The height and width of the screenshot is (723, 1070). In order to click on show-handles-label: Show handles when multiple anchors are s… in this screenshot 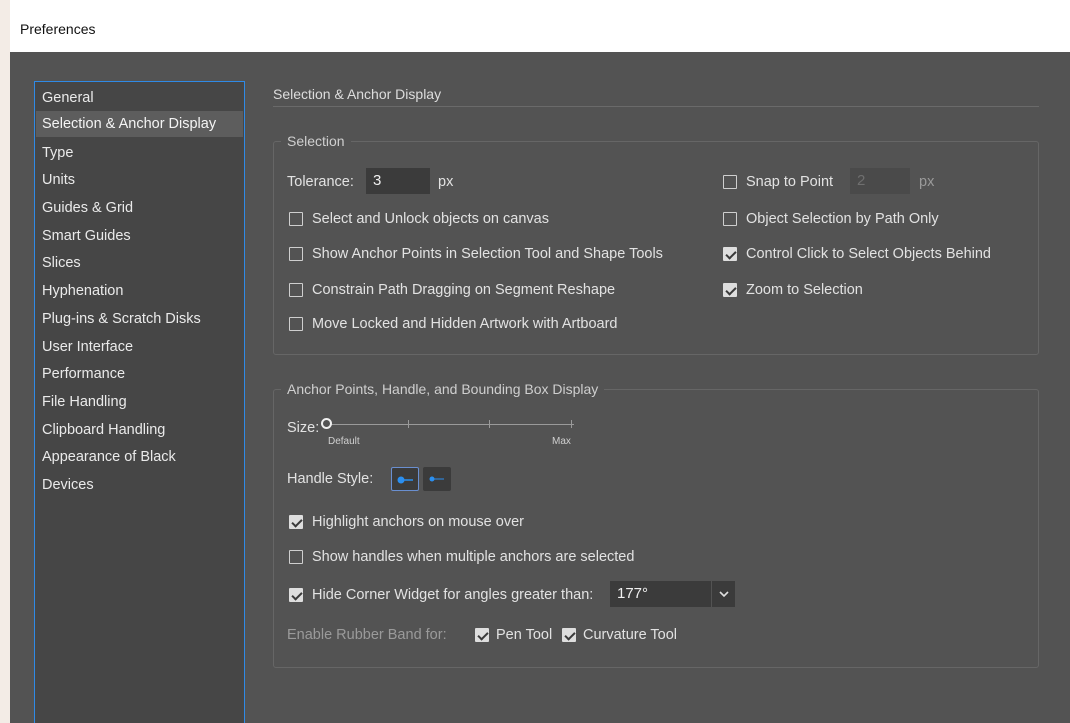, I will do `click(473, 557)`.